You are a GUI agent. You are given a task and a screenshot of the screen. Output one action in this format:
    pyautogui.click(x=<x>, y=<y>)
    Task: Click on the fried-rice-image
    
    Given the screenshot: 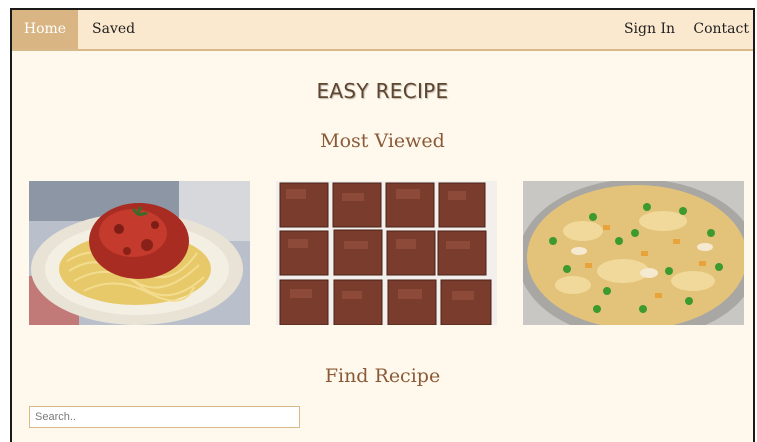 What is the action you would take?
    pyautogui.click(x=633, y=253)
    